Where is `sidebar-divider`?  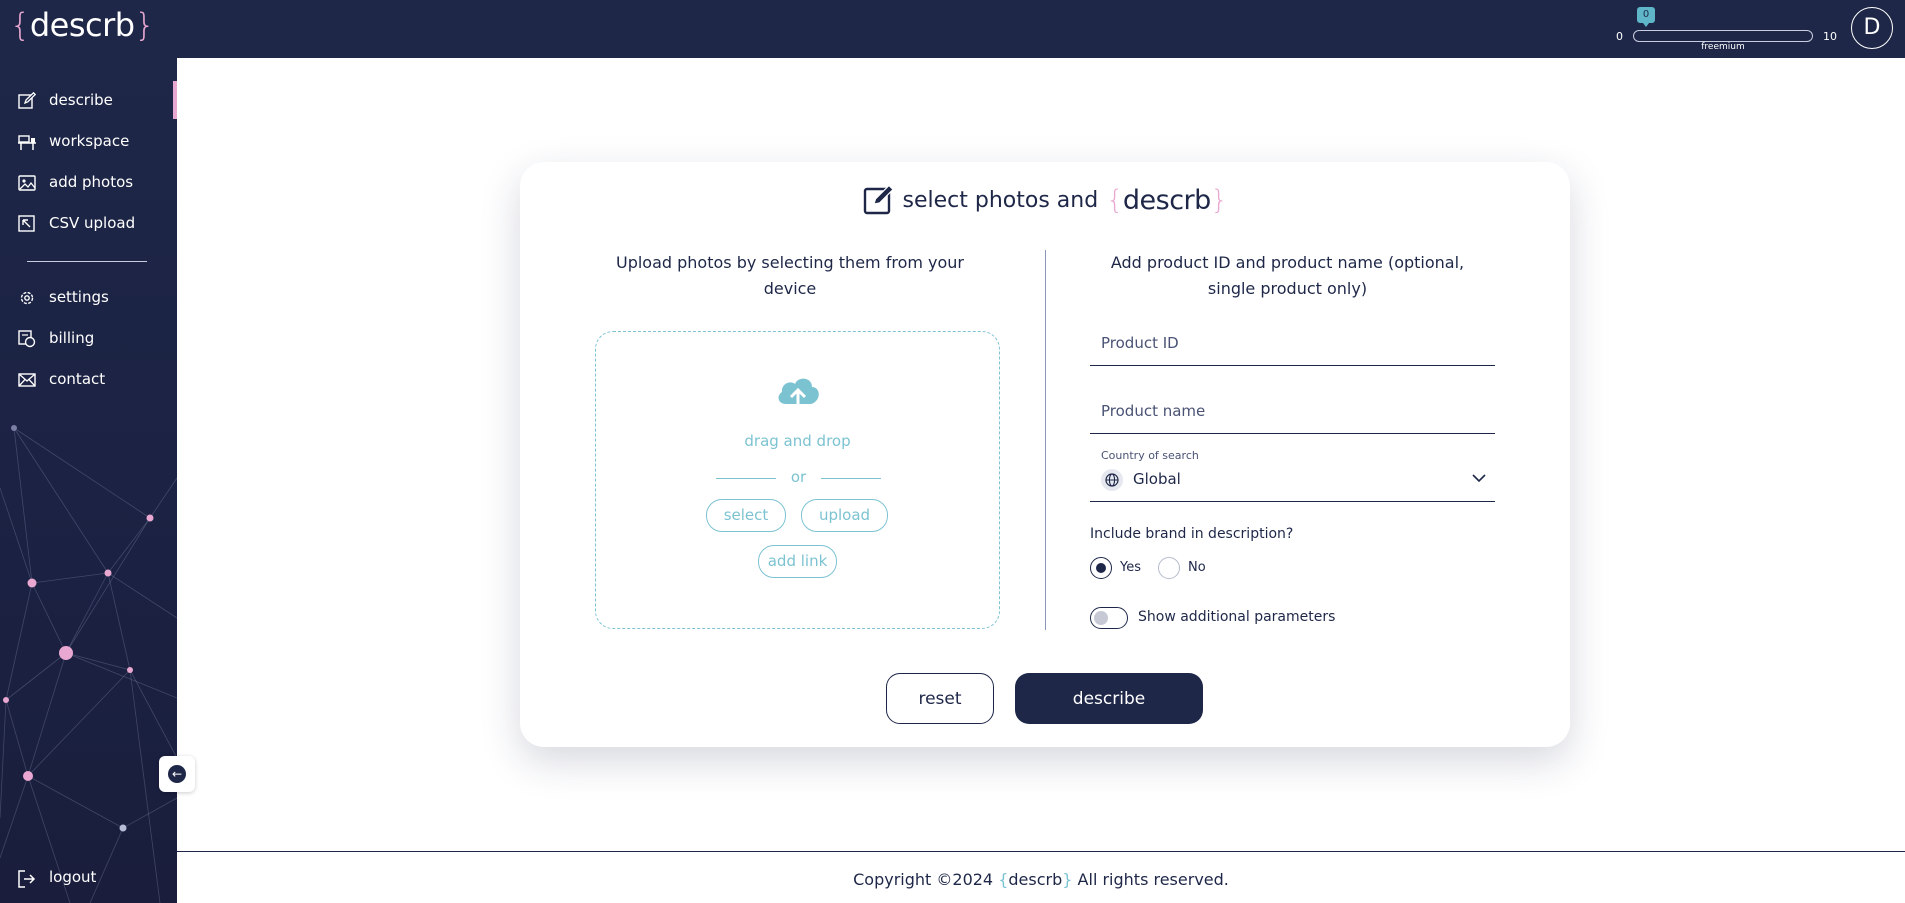
sidebar-divider is located at coordinates (87, 261).